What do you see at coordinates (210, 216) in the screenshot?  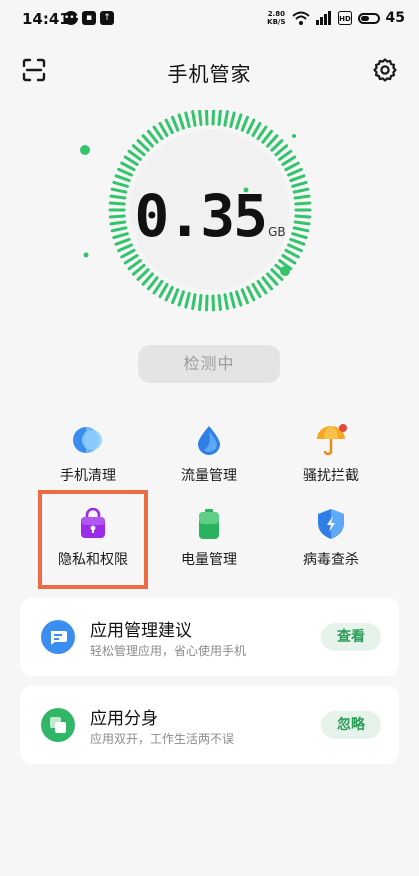 I see `gauge-value: 0.35 GB` at bounding box center [210, 216].